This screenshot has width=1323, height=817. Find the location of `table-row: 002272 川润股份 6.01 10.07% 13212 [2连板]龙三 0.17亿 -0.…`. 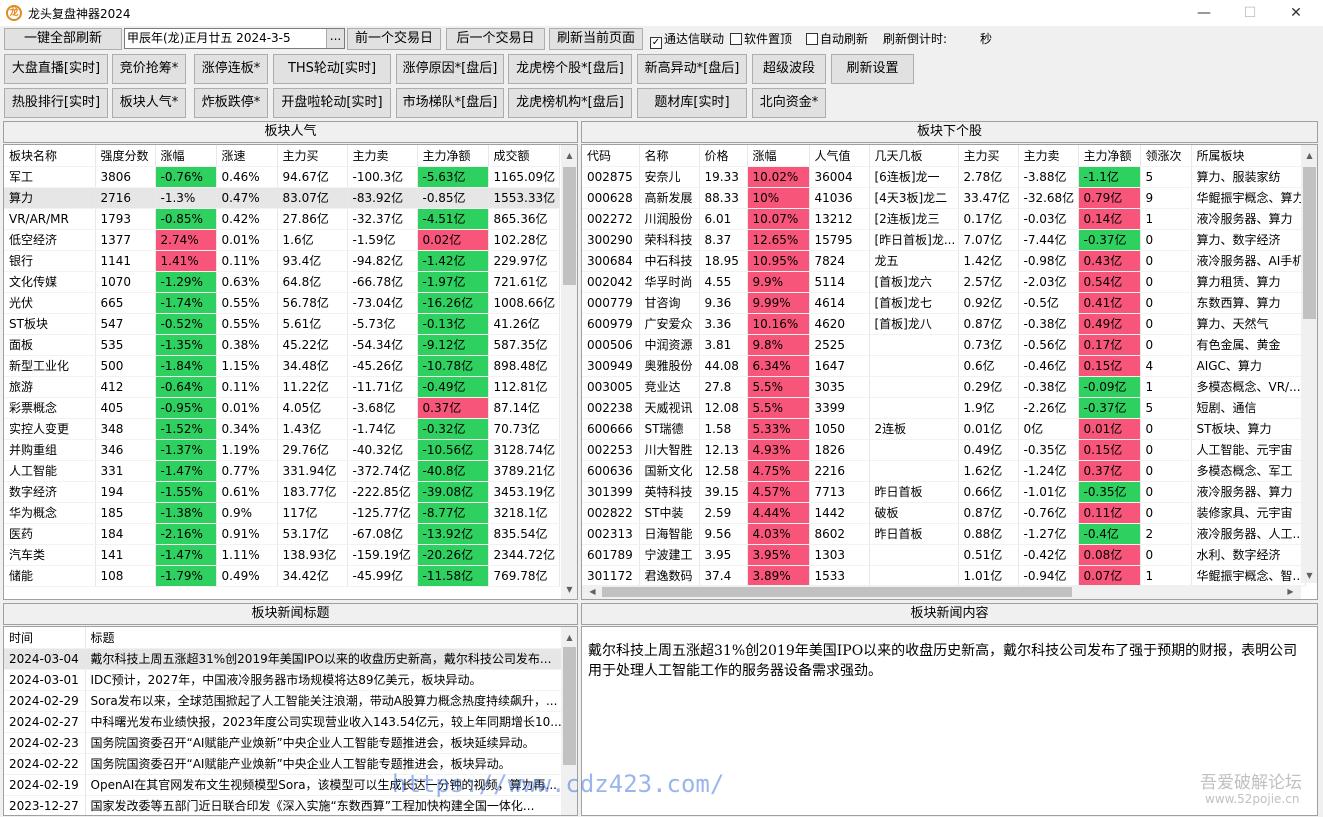

table-row: 002272 川润股份 6.01 10.07% 13212 [2连板]龙三 0.17亿 -0.… is located at coordinates (944, 219).